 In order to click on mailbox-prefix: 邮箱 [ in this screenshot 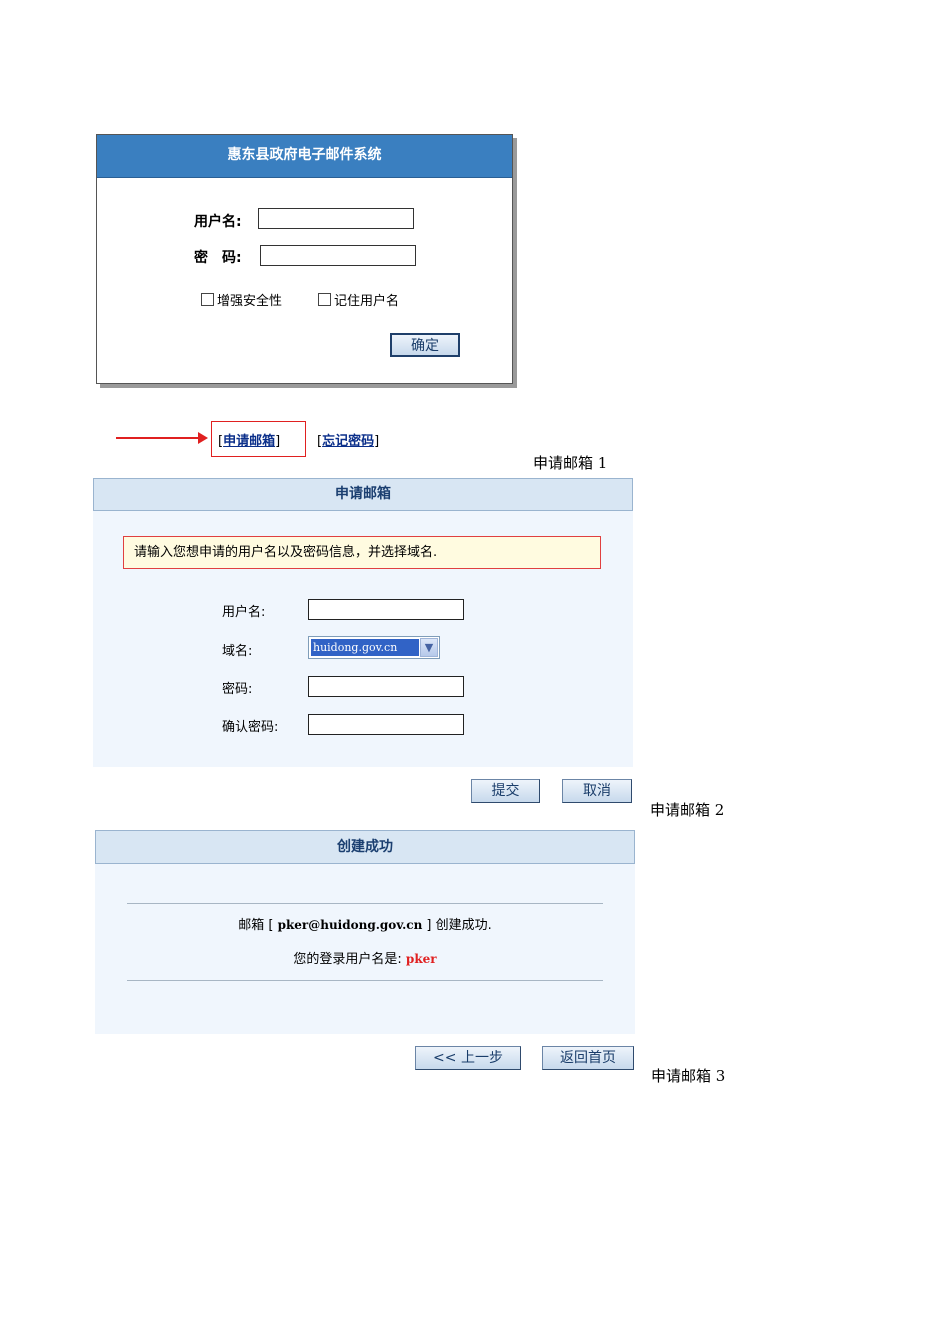, I will do `click(258, 925)`.